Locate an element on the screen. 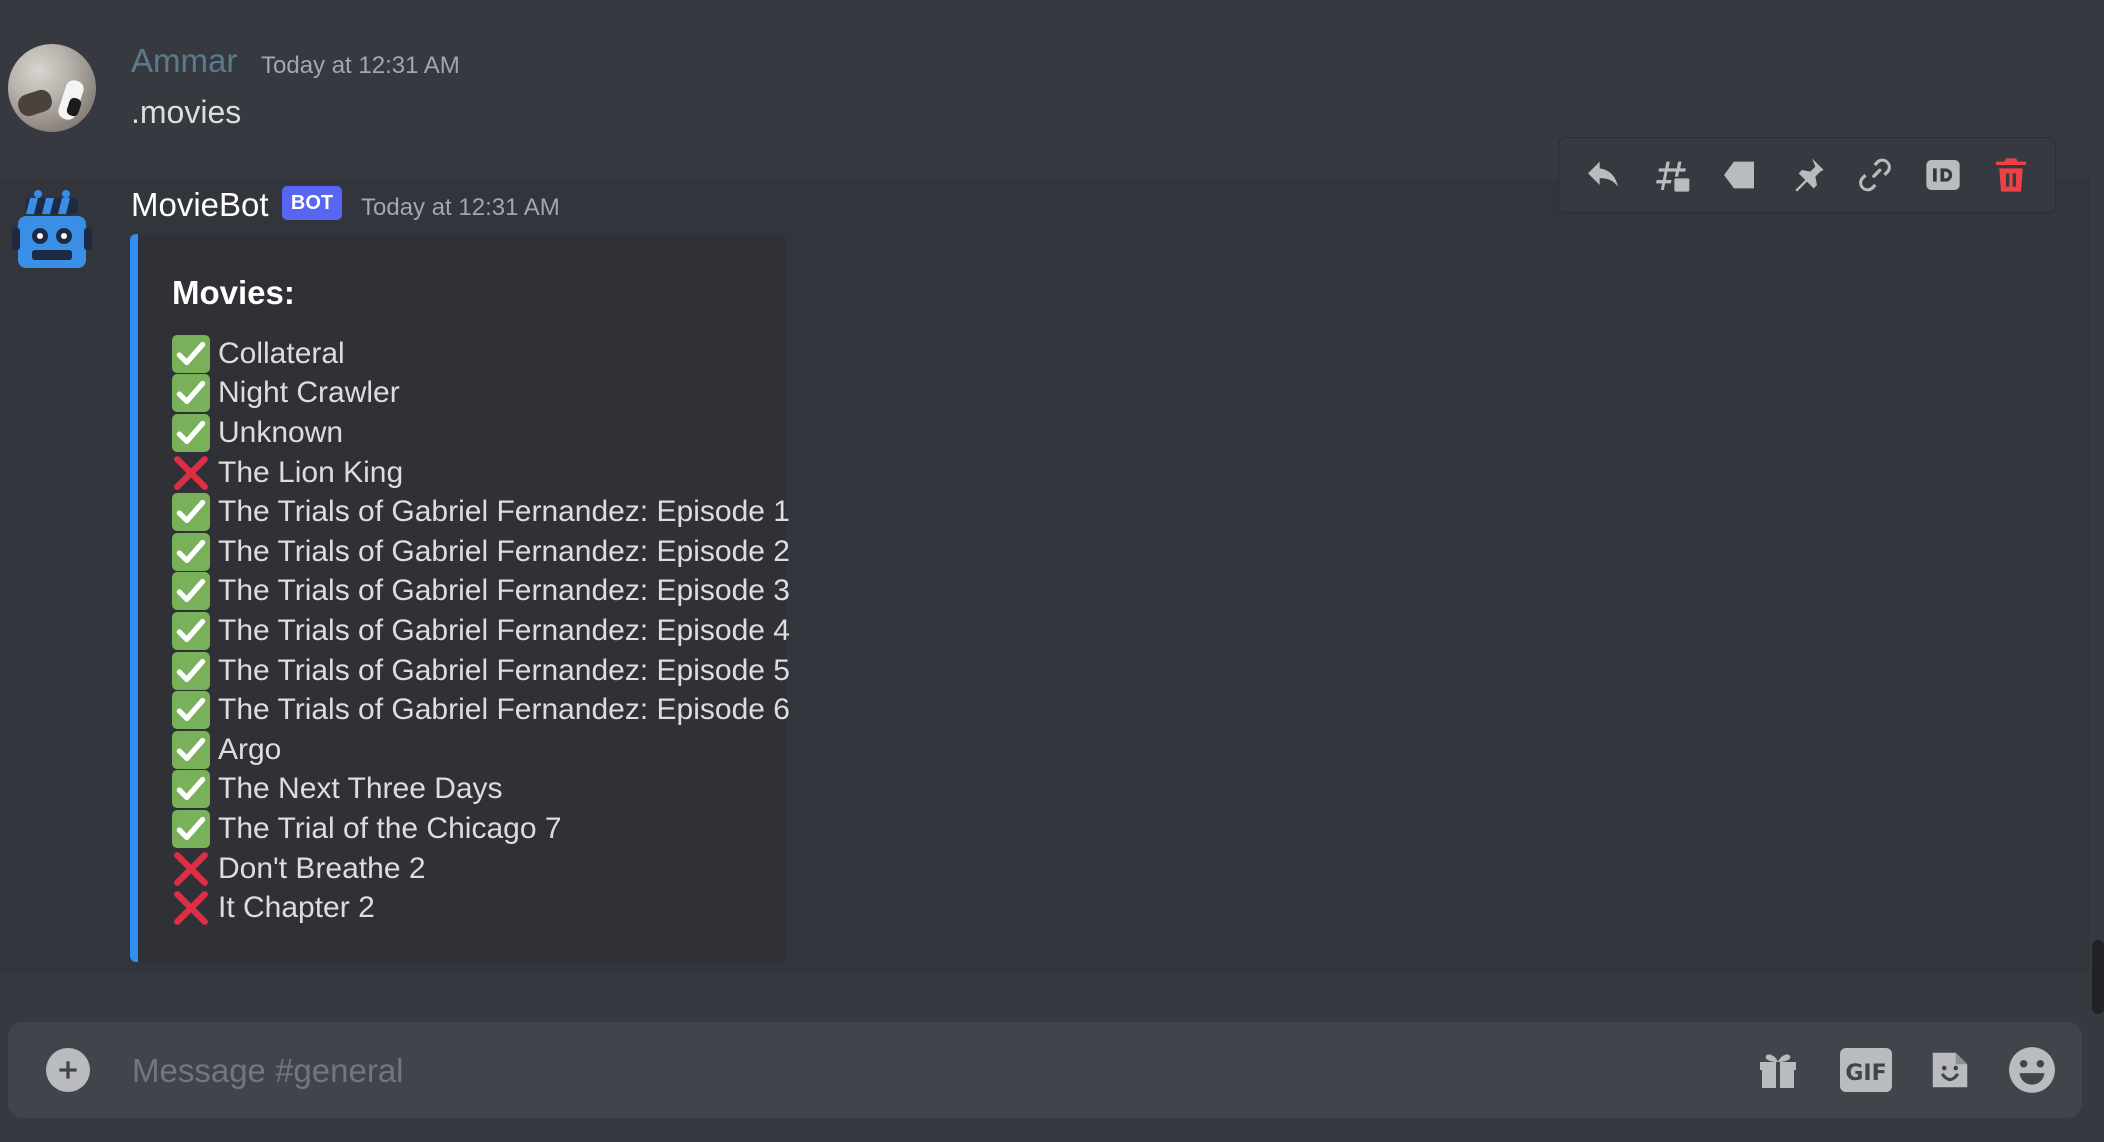  gif-icon: GIF is located at coordinates (1866, 1070).